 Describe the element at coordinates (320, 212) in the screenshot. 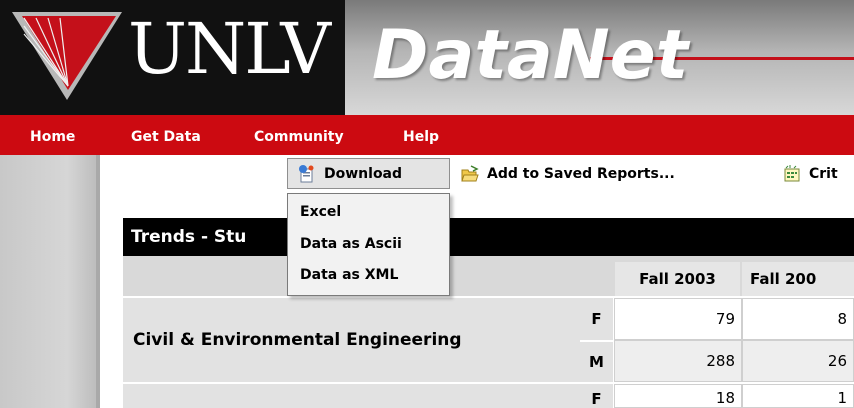

I see `menu-item-excel: Excel` at that location.